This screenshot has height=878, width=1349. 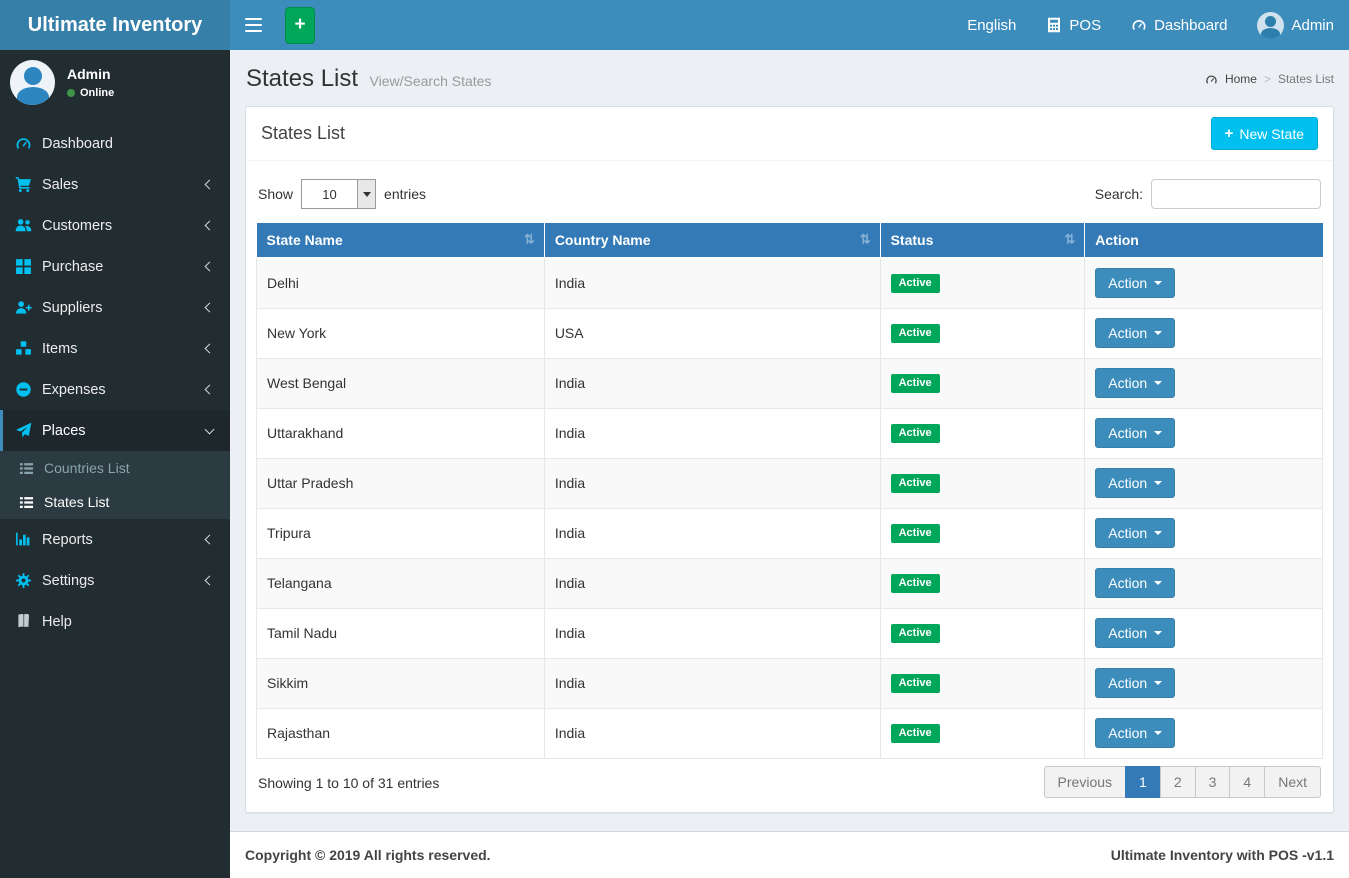 I want to click on column-header-country-name: Country Name ⇅, so click(x=712, y=241).